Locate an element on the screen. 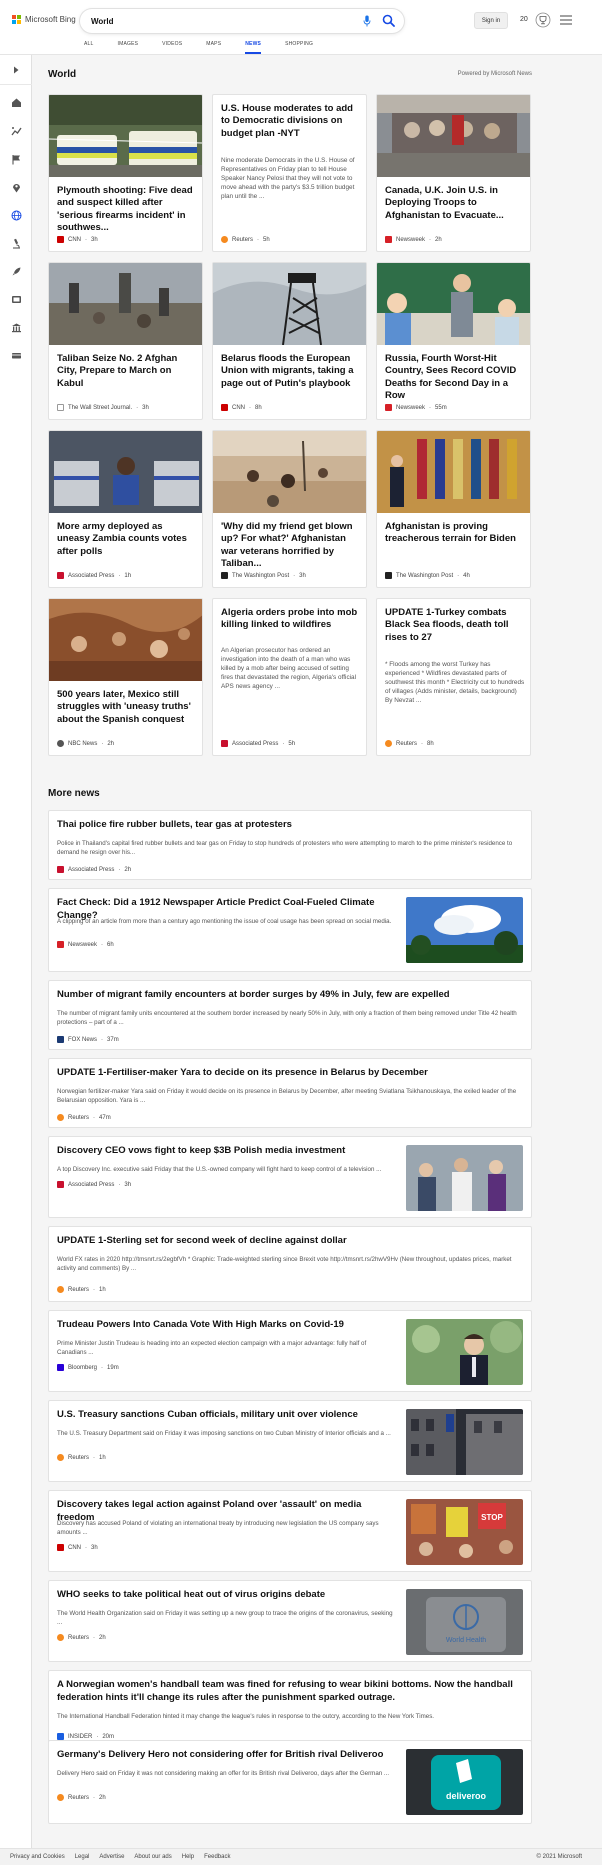 The width and height of the screenshot is (602, 1865). search-icon is located at coordinates (388, 20).